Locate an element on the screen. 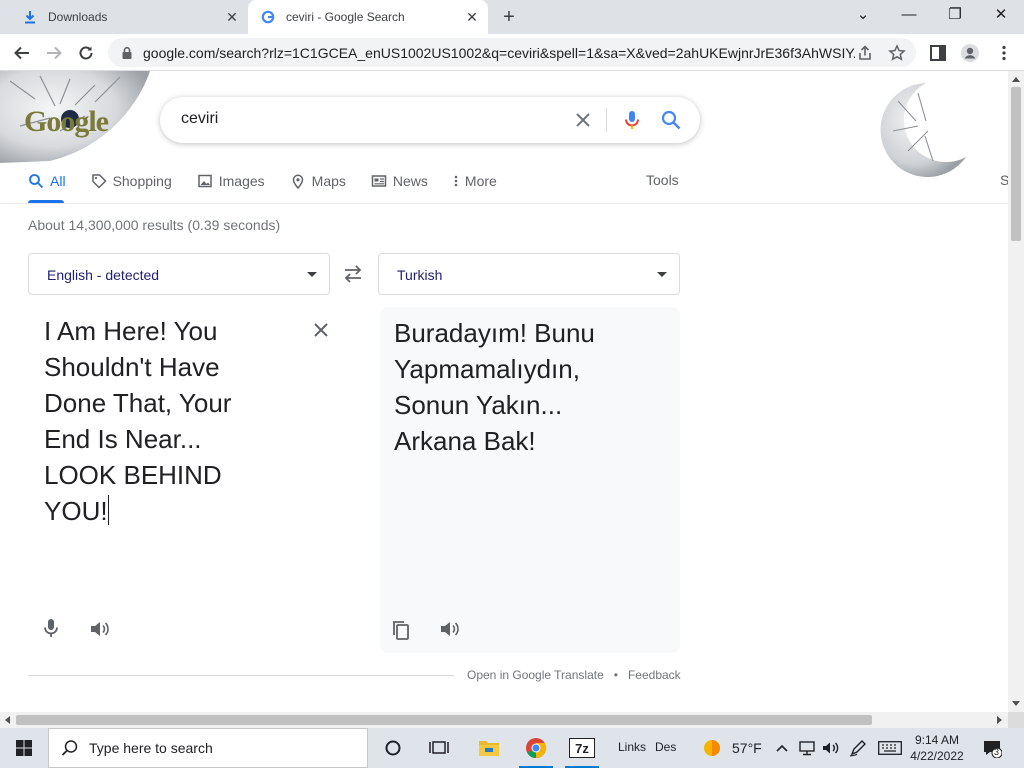  scroll-up-arrow-icon is located at coordinates (1016, 79).